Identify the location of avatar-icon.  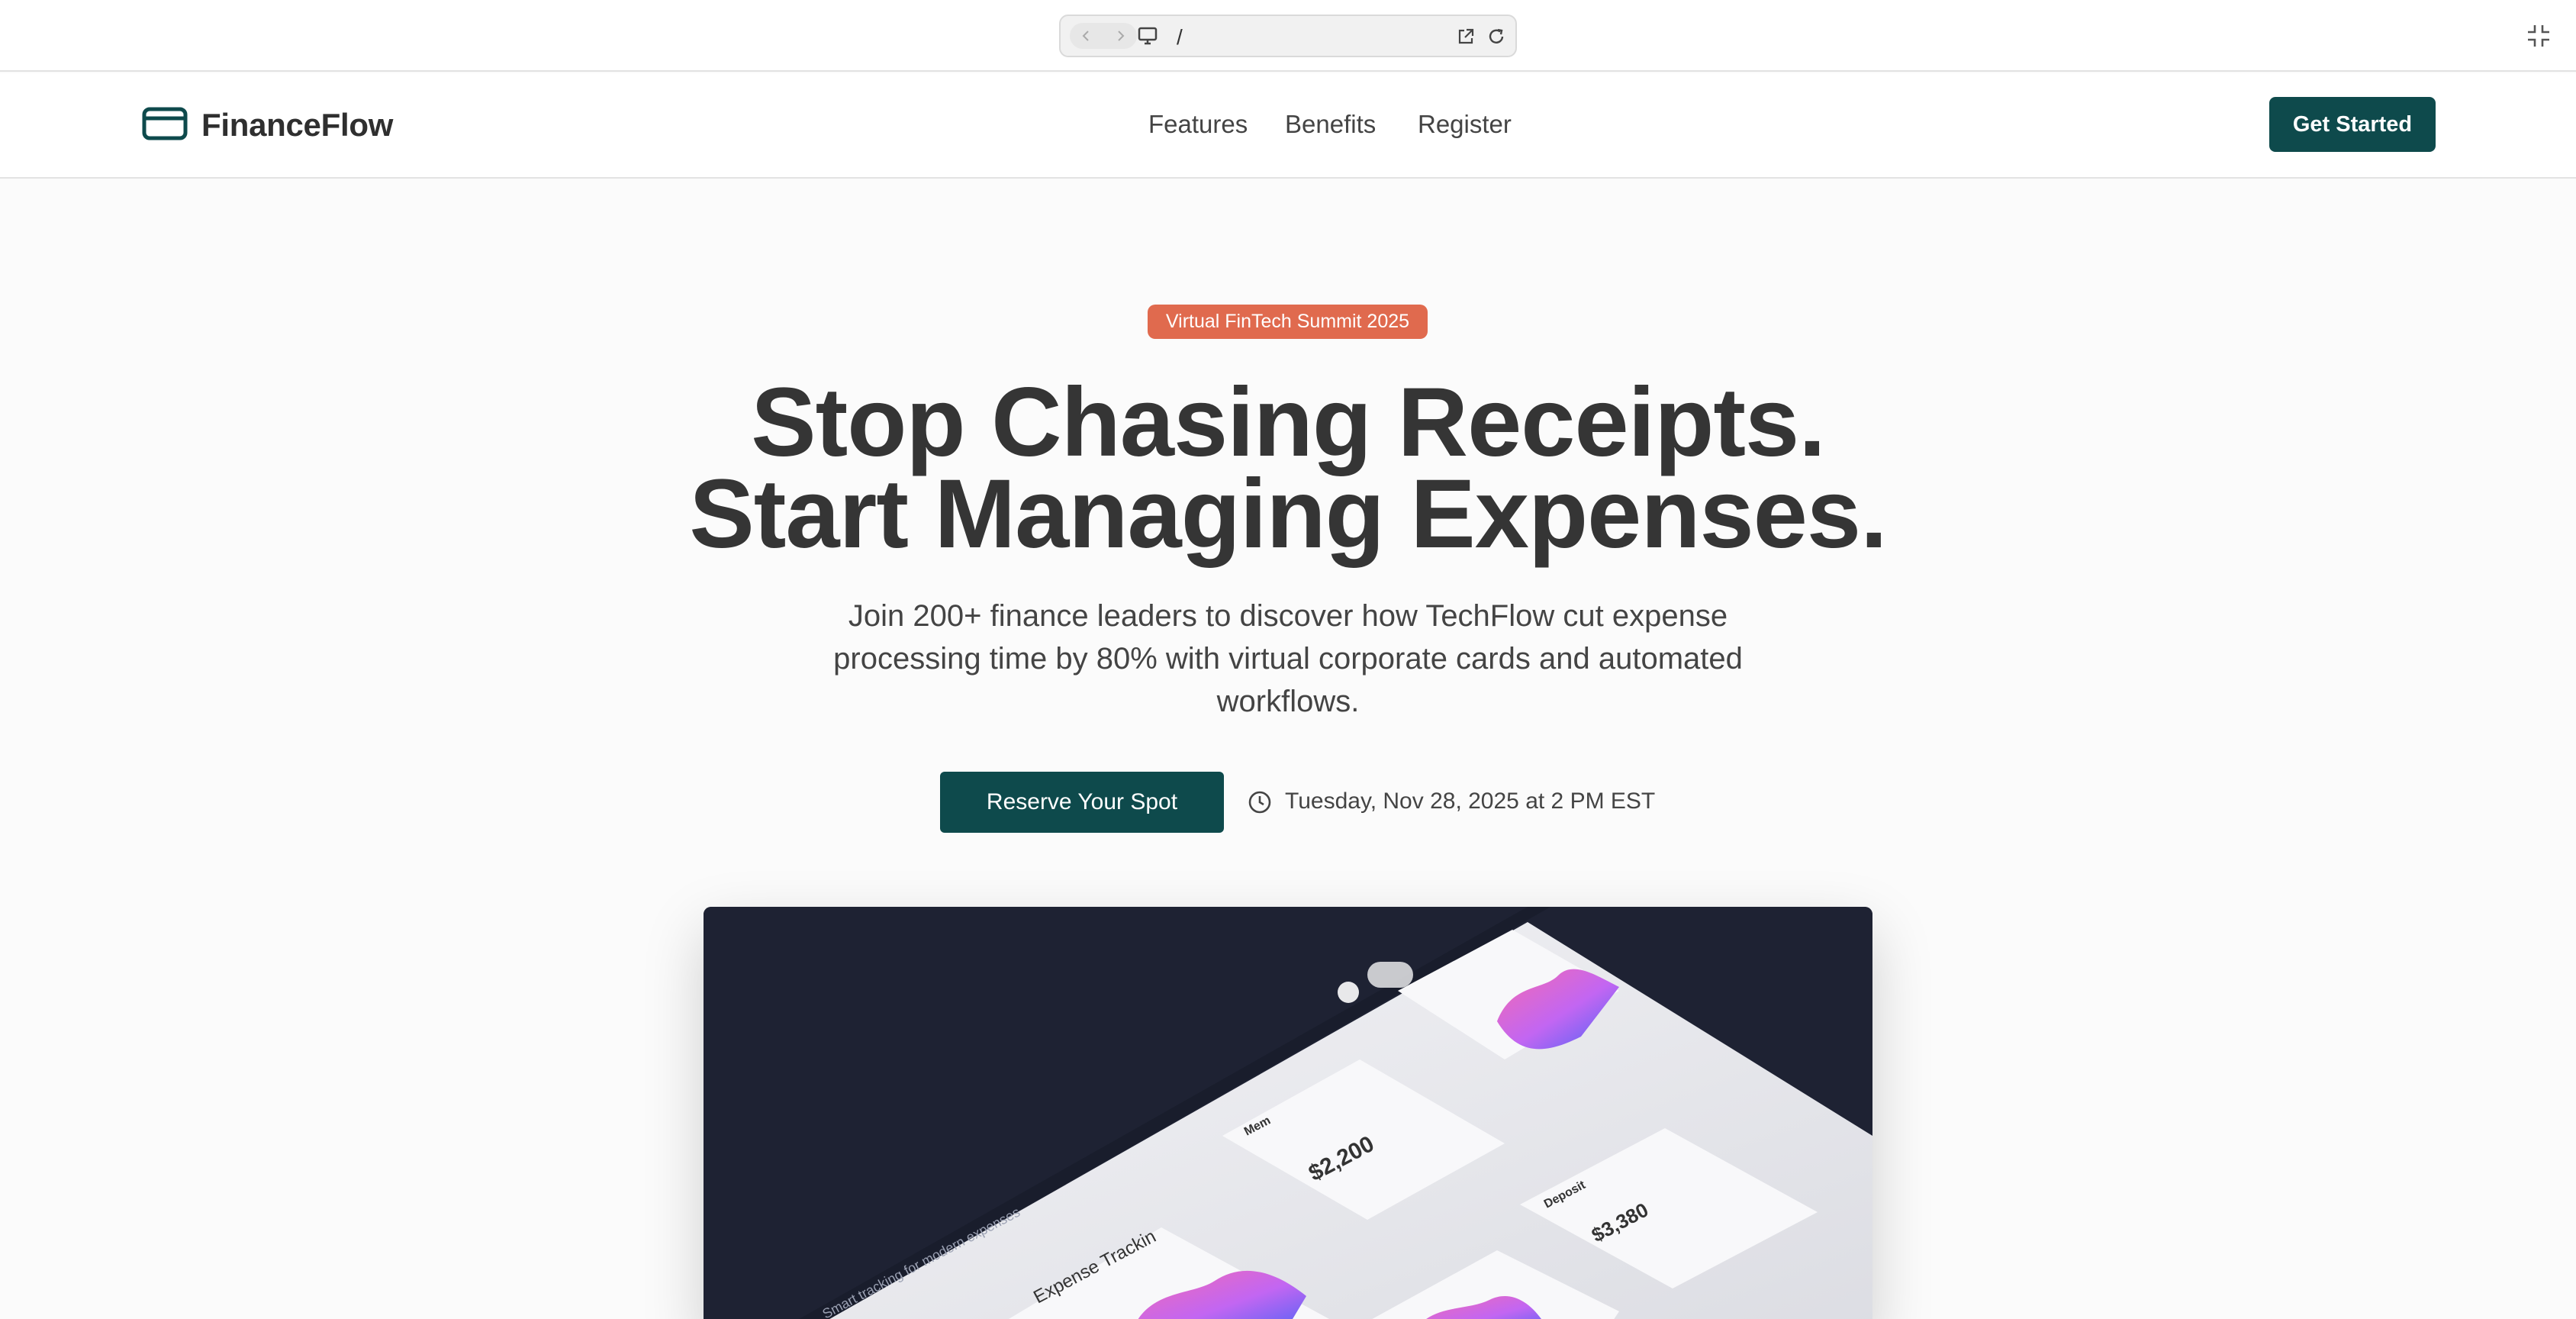
(1348, 992).